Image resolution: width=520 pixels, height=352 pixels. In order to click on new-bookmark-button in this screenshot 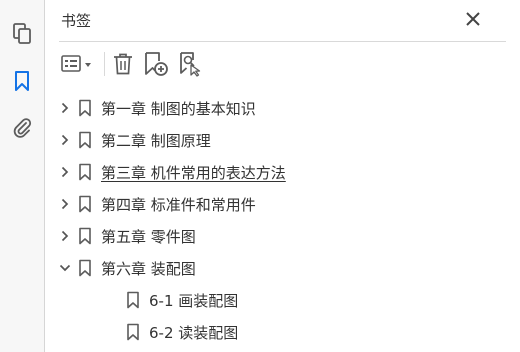, I will do `click(156, 64)`.